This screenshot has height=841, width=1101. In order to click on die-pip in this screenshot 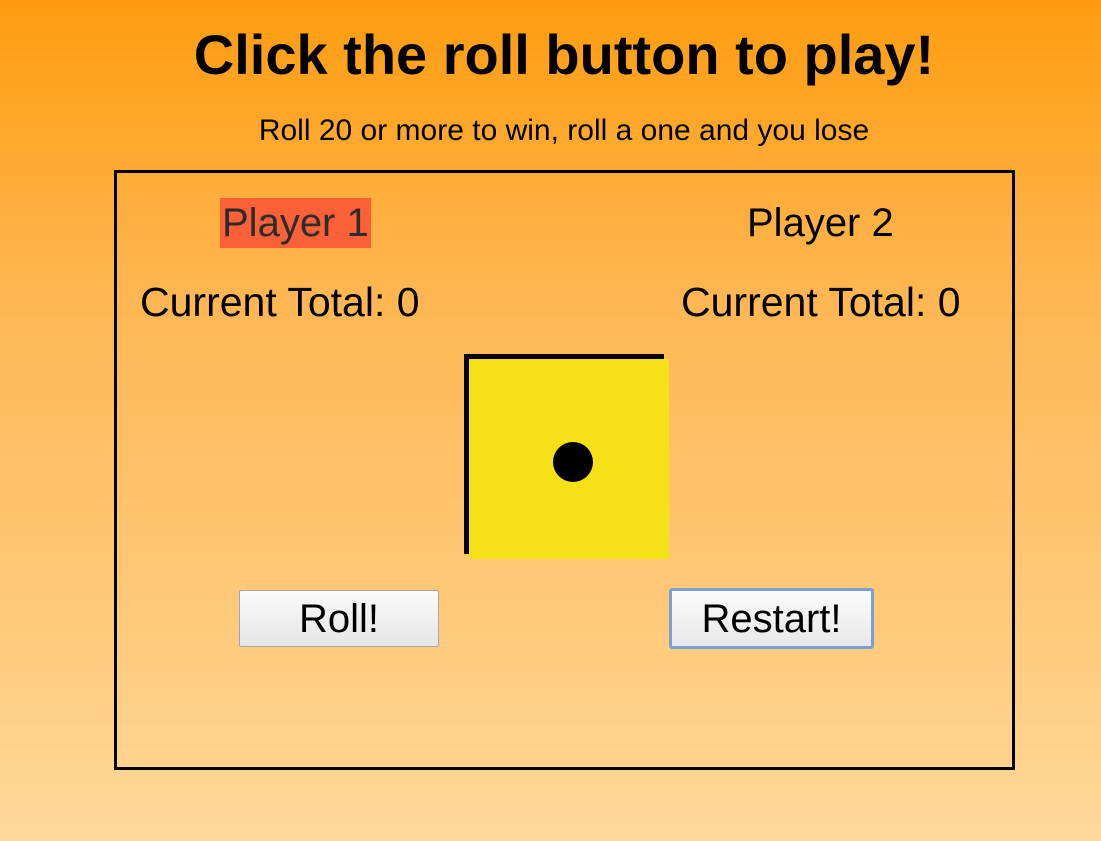, I will do `click(573, 462)`.